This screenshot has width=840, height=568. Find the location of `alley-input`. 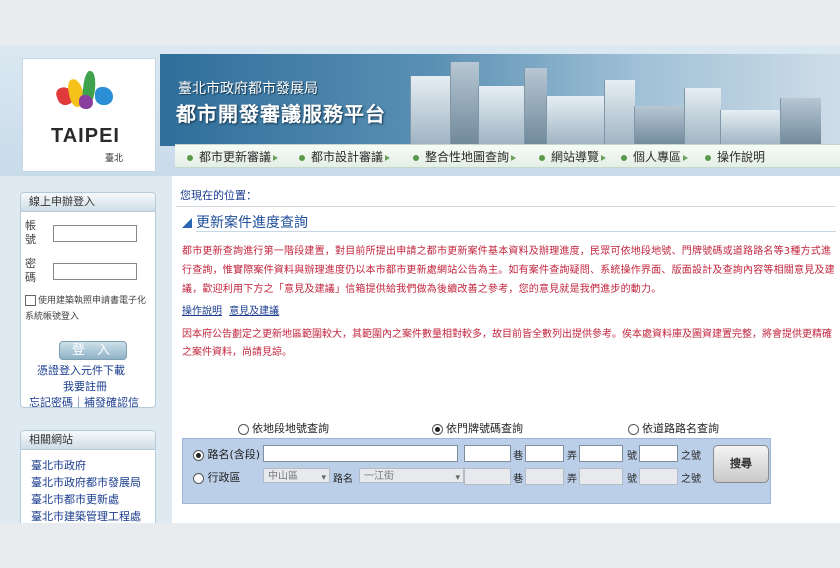

alley-input is located at coordinates (544, 453).